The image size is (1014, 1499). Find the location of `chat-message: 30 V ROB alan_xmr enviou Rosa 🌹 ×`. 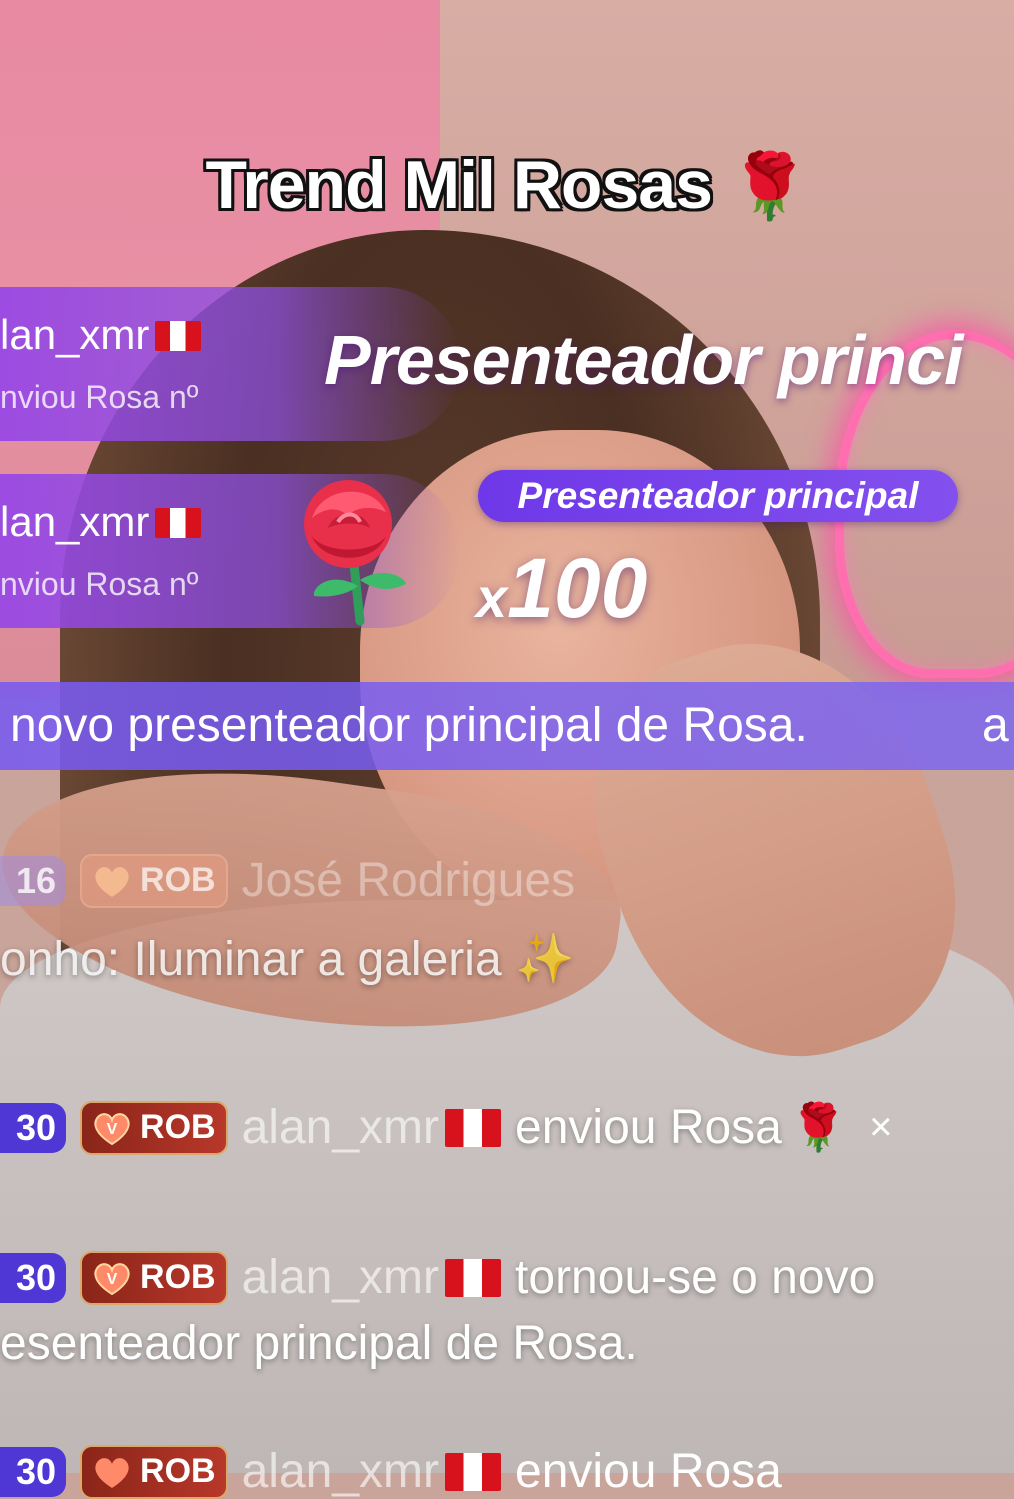

chat-message: 30 V ROB alan_xmr enviou Rosa 🌹 × is located at coordinates (446, 1127).